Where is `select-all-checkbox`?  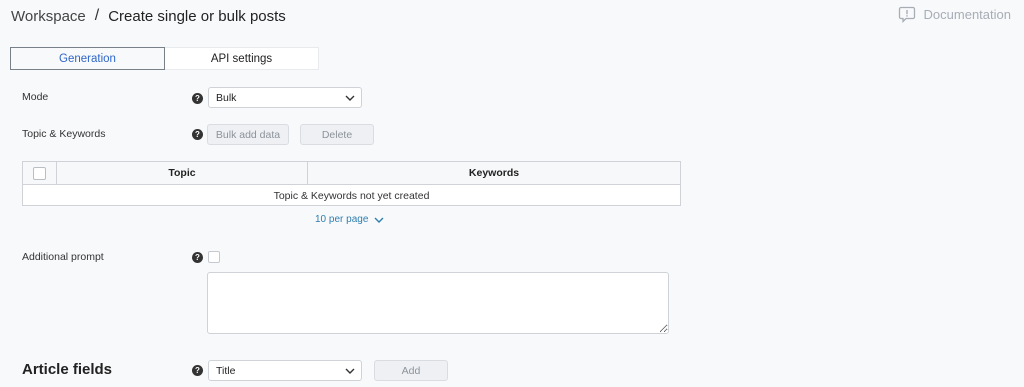 select-all-checkbox is located at coordinates (39, 173).